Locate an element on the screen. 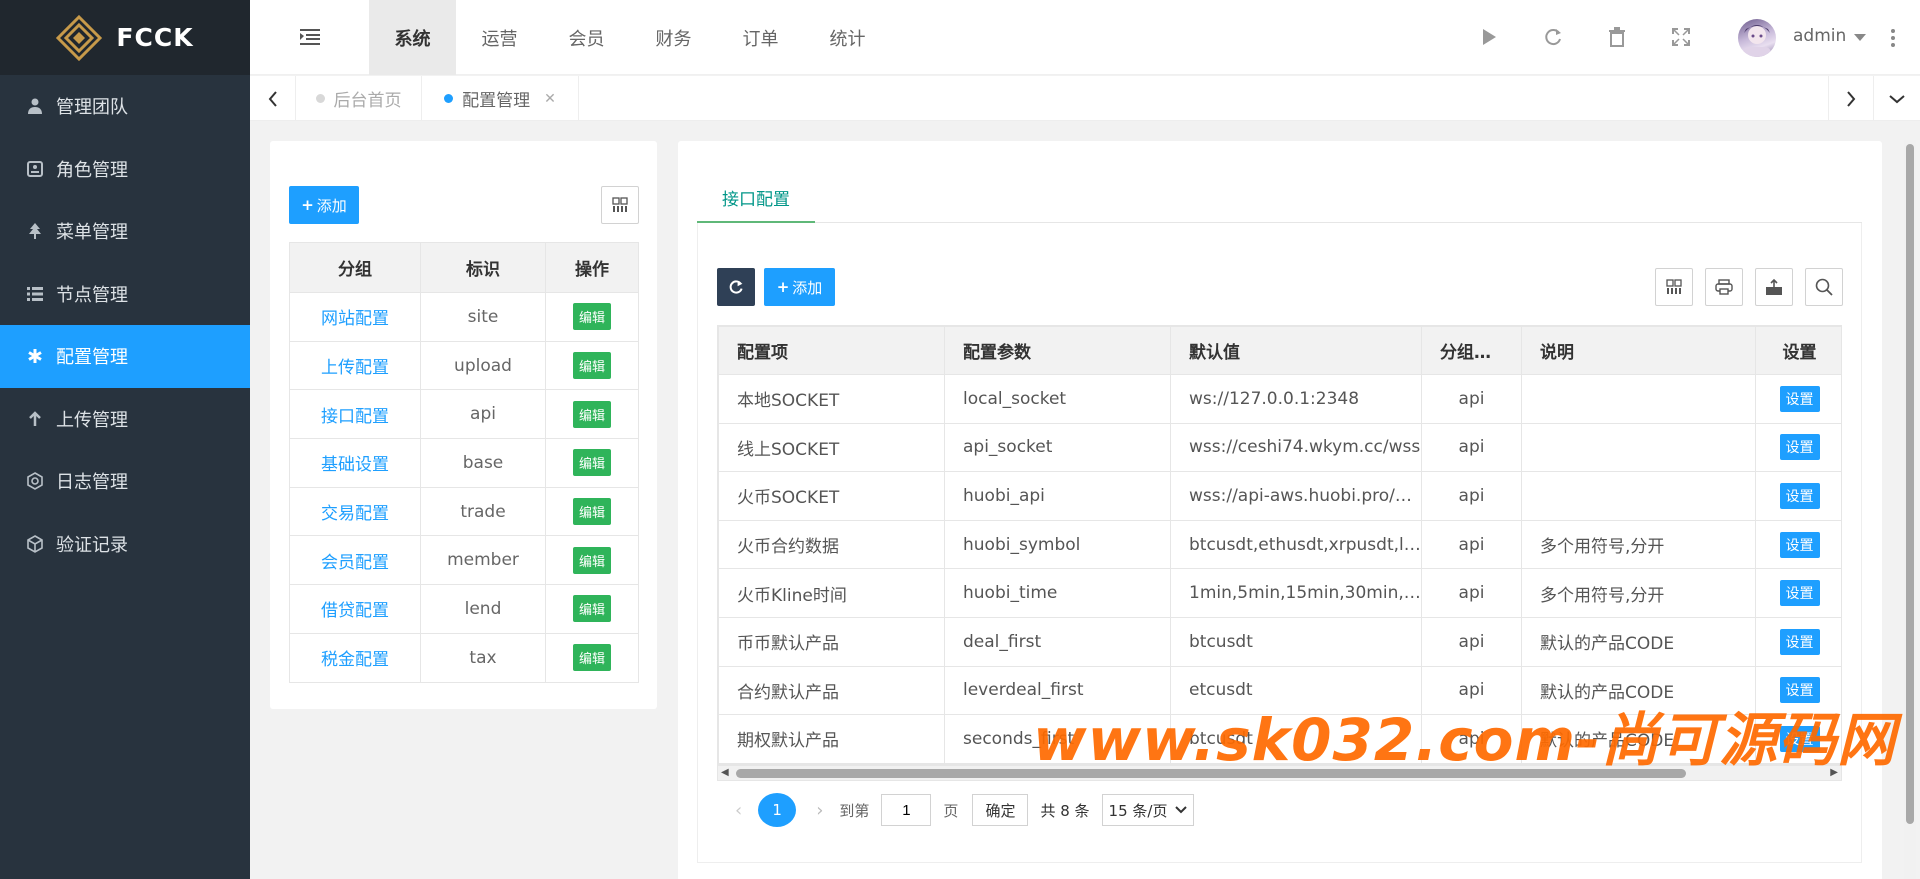 This screenshot has width=1920, height=879. play-icon is located at coordinates (1489, 37).